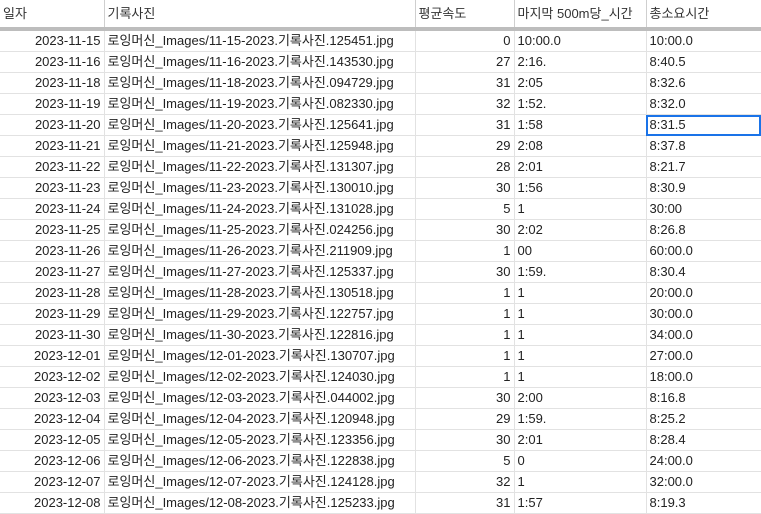  I want to click on date-cell: 2023-11-20, so click(52, 125).